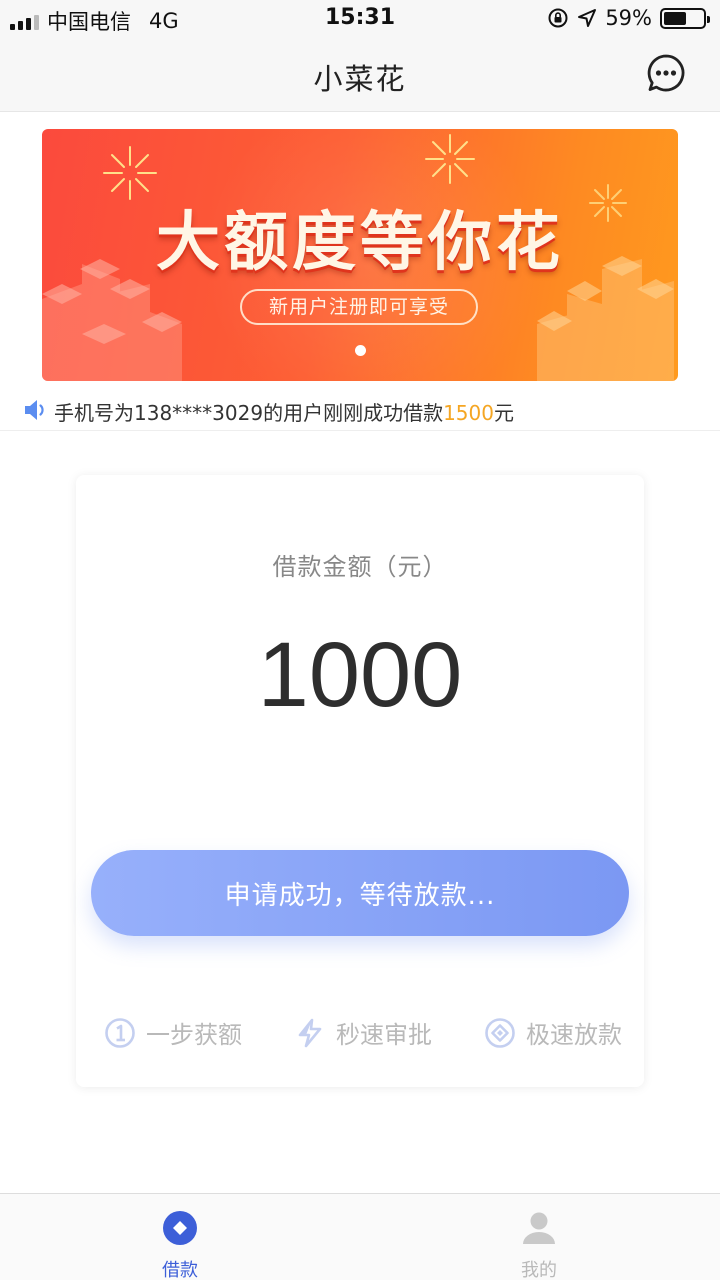 The height and width of the screenshot is (1280, 720). Describe the element at coordinates (500, 1032) in the screenshot. I see `diamond-coin-icon` at that location.